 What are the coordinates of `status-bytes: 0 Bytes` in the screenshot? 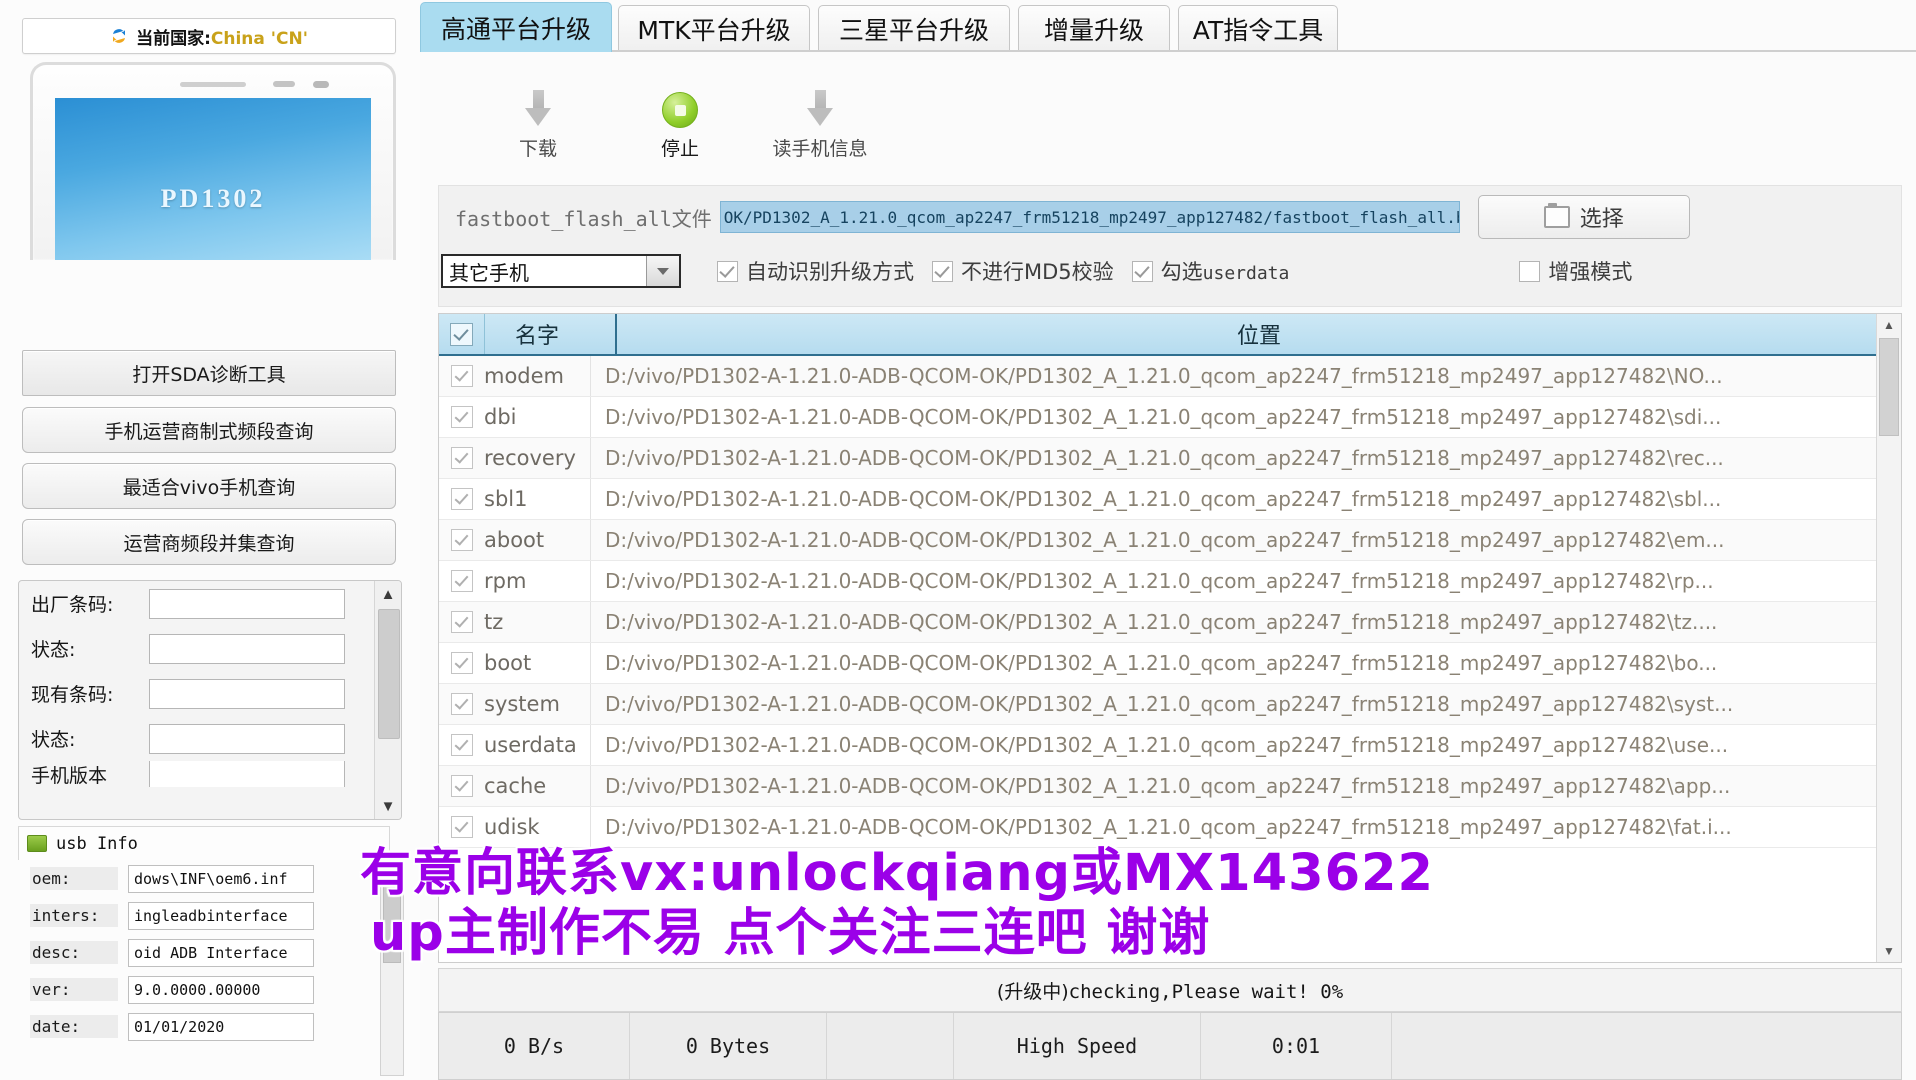 It's located at (728, 1046).